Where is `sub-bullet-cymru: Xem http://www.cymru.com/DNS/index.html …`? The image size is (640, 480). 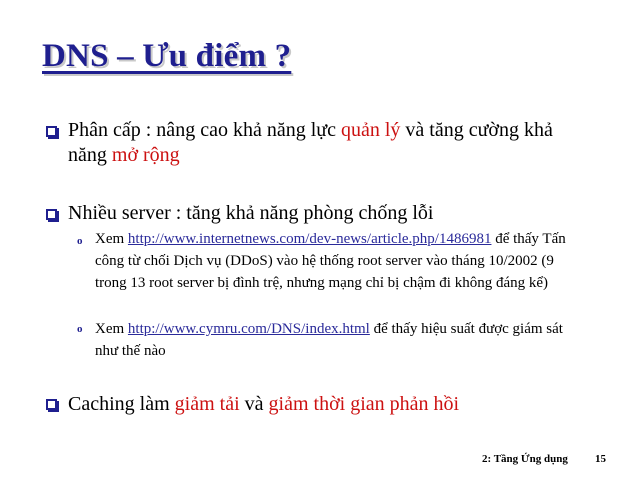
sub-bullet-cymru: Xem http://www.cymru.com/DNS/index.html … is located at coordinates (340, 340).